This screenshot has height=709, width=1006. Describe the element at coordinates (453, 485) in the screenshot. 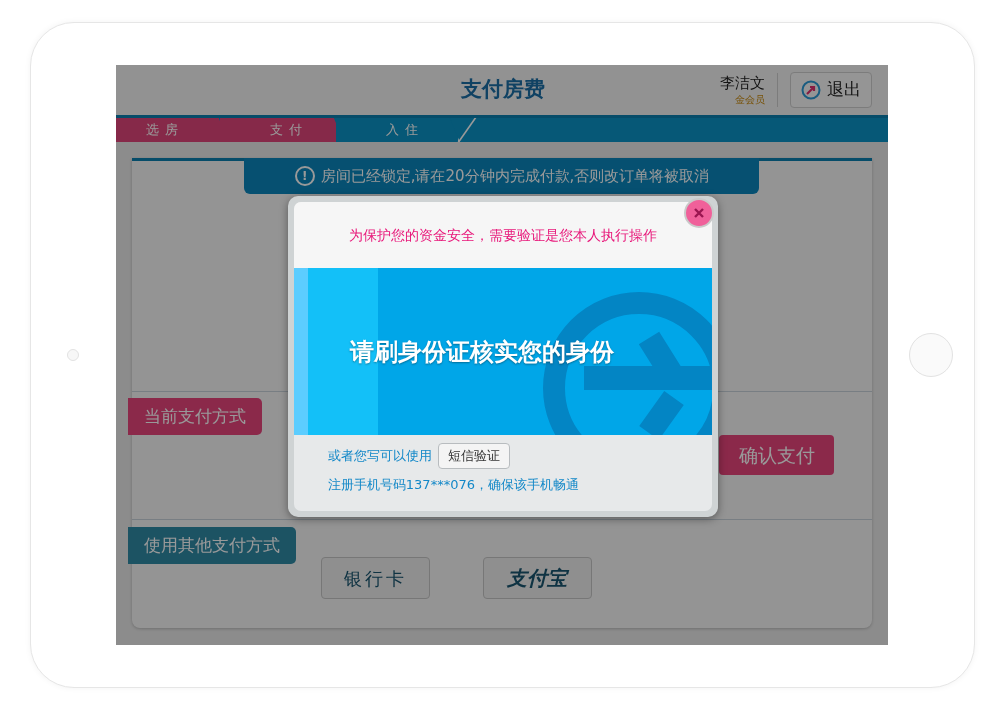

I see `phone-note: 注册手机号码137***076，确保该手机畅通` at that location.